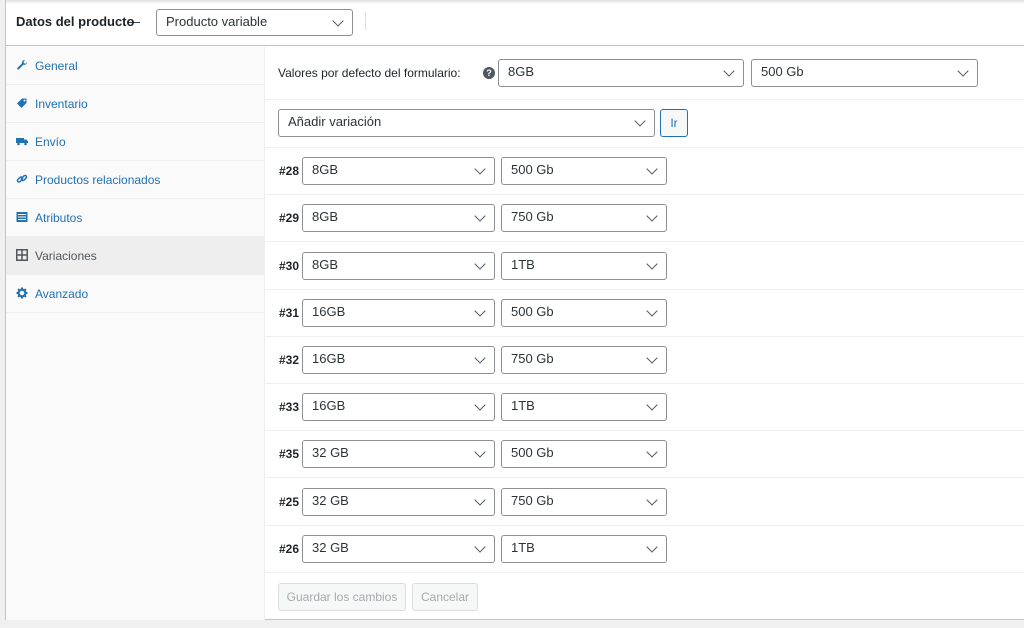 The height and width of the screenshot is (628, 1024). Describe the element at coordinates (289, 502) in the screenshot. I see `variation-number: #25` at that location.